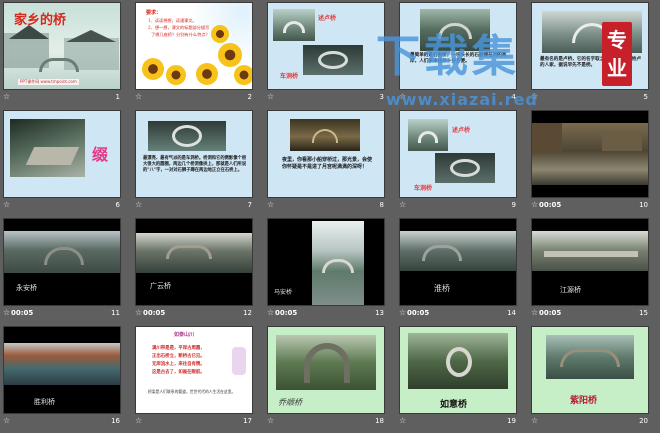 The height and width of the screenshot is (433, 660). Describe the element at coordinates (511, 313) in the screenshot. I see `slide-number: 14` at that location.